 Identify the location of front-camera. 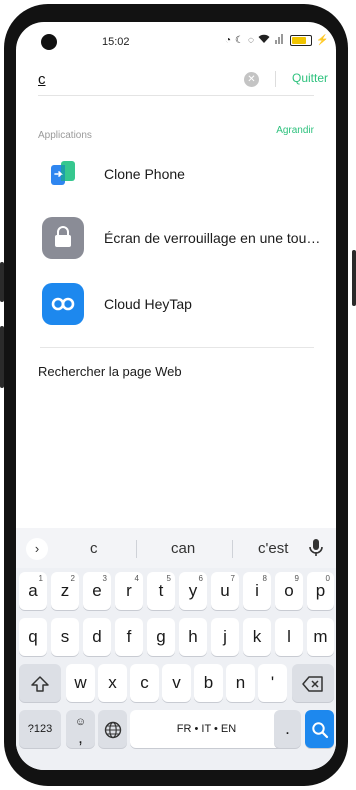
(49, 42).